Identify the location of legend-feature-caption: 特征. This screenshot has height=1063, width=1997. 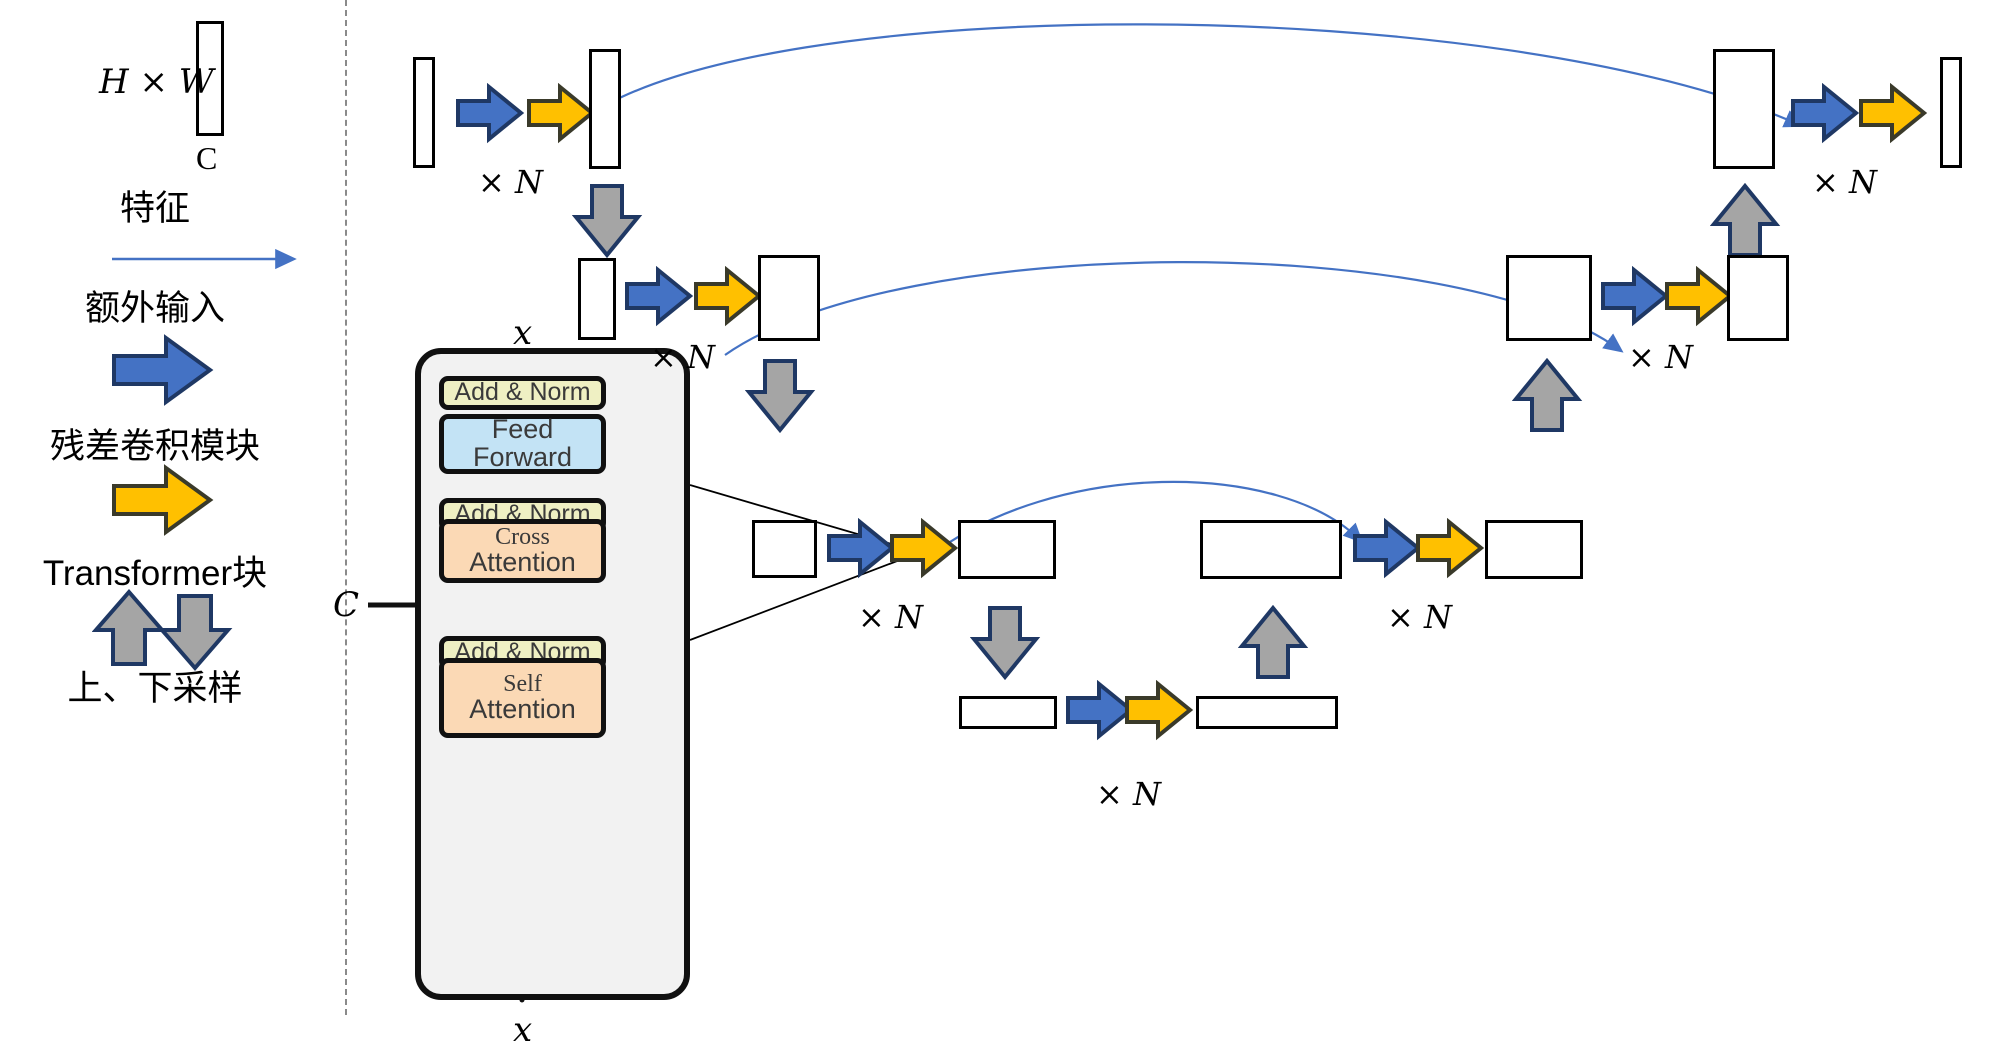
(154, 209).